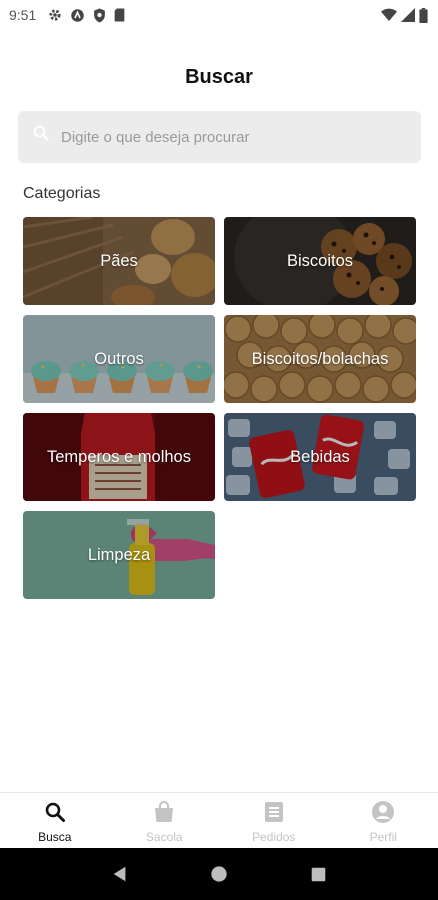 This screenshot has height=900, width=438. I want to click on bag-icon, so click(164, 811).